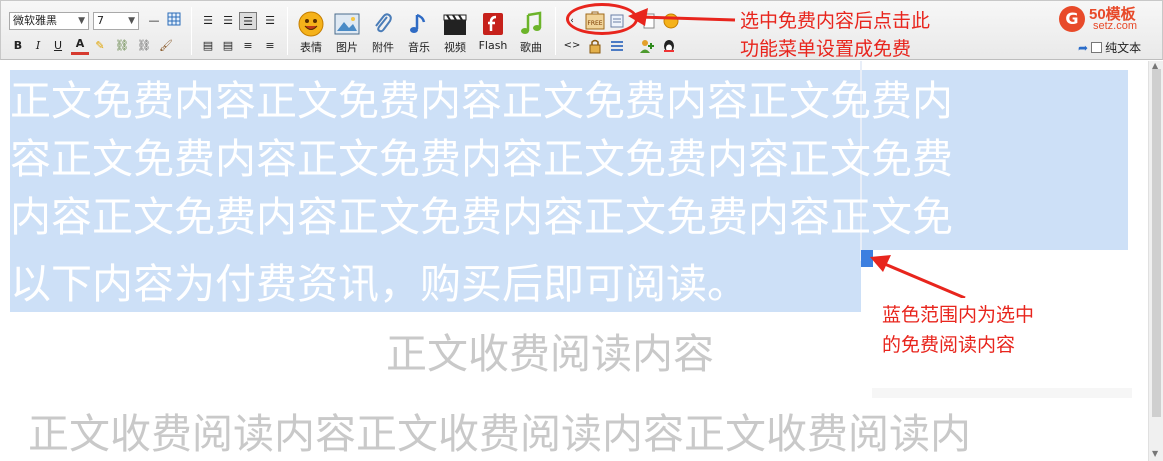  What do you see at coordinates (550, 350) in the screenshot?
I see `paid-content-title: 正文收费阅读内容` at bounding box center [550, 350].